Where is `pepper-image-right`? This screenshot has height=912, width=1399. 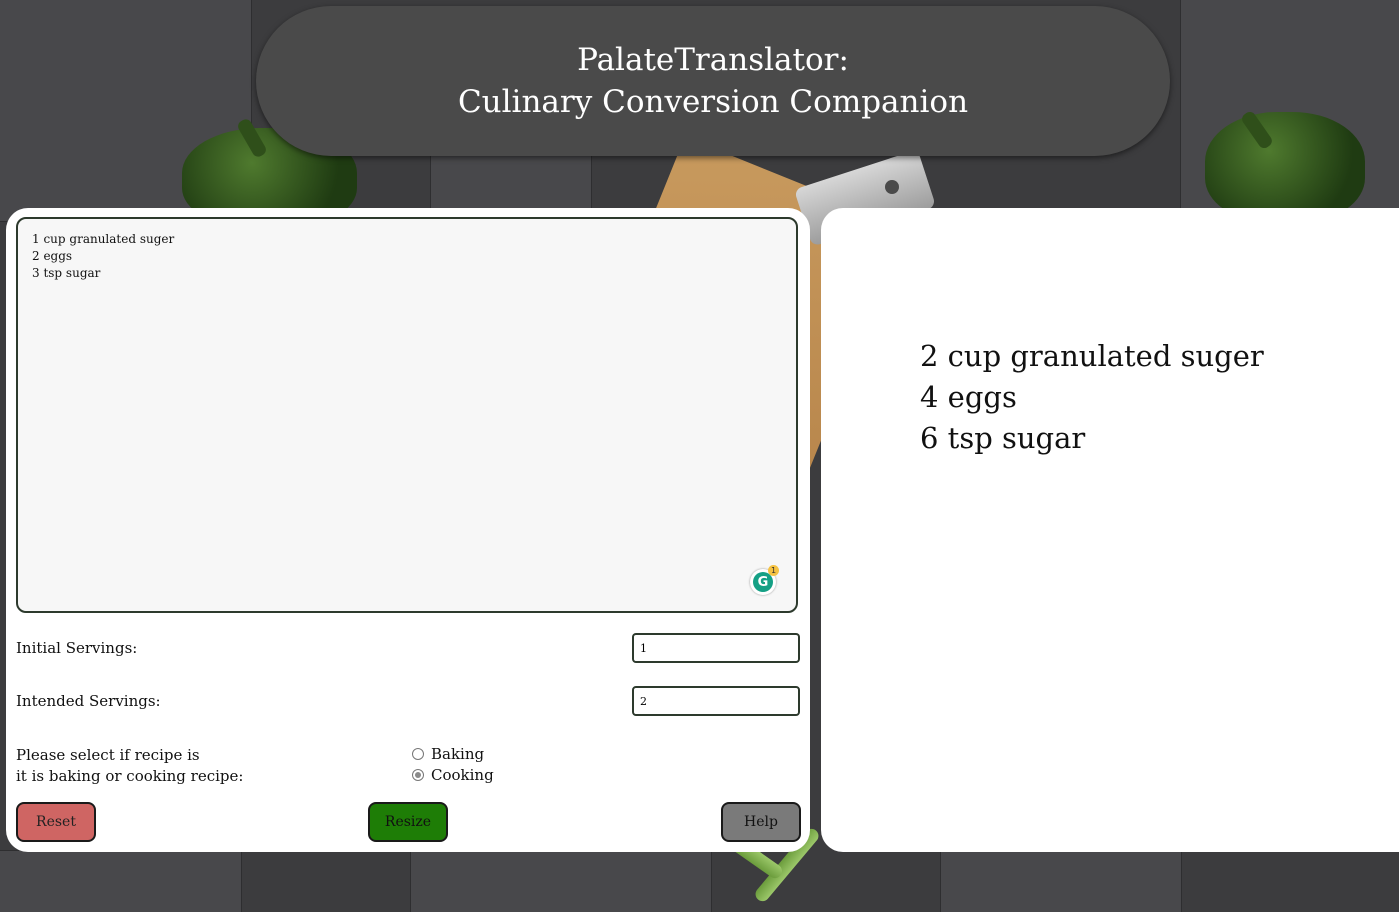 pepper-image-right is located at coordinates (1285, 167).